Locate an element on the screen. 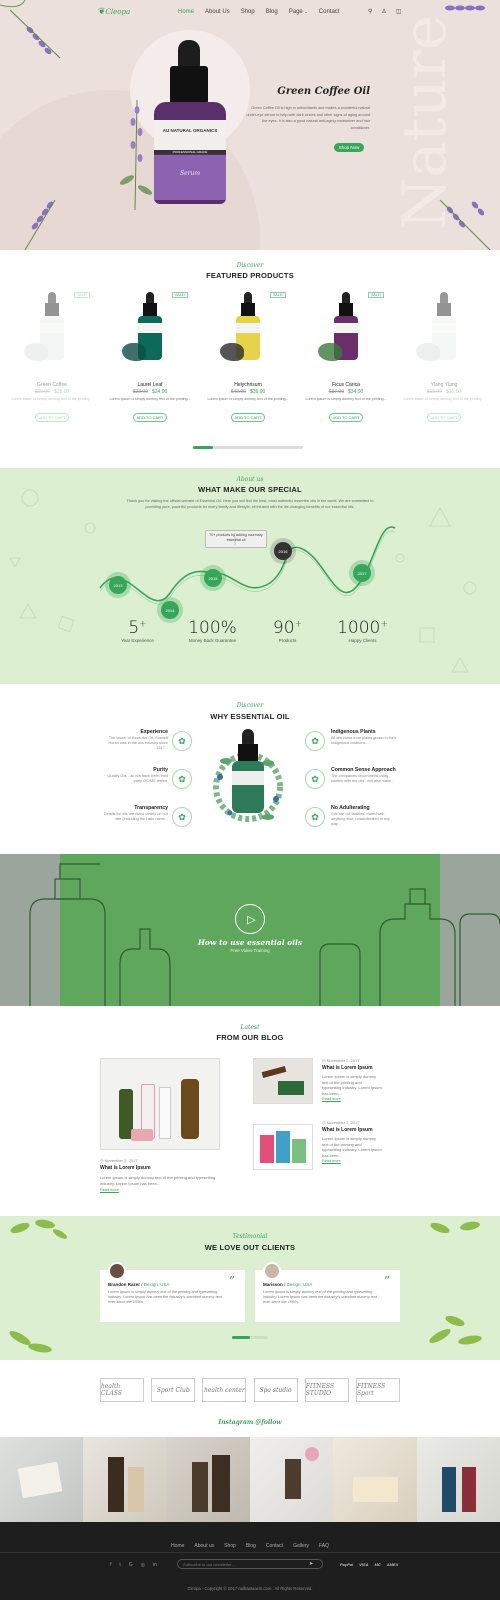 The image size is (500, 1600). client-role: Design, USA is located at coordinates (156, 1284).